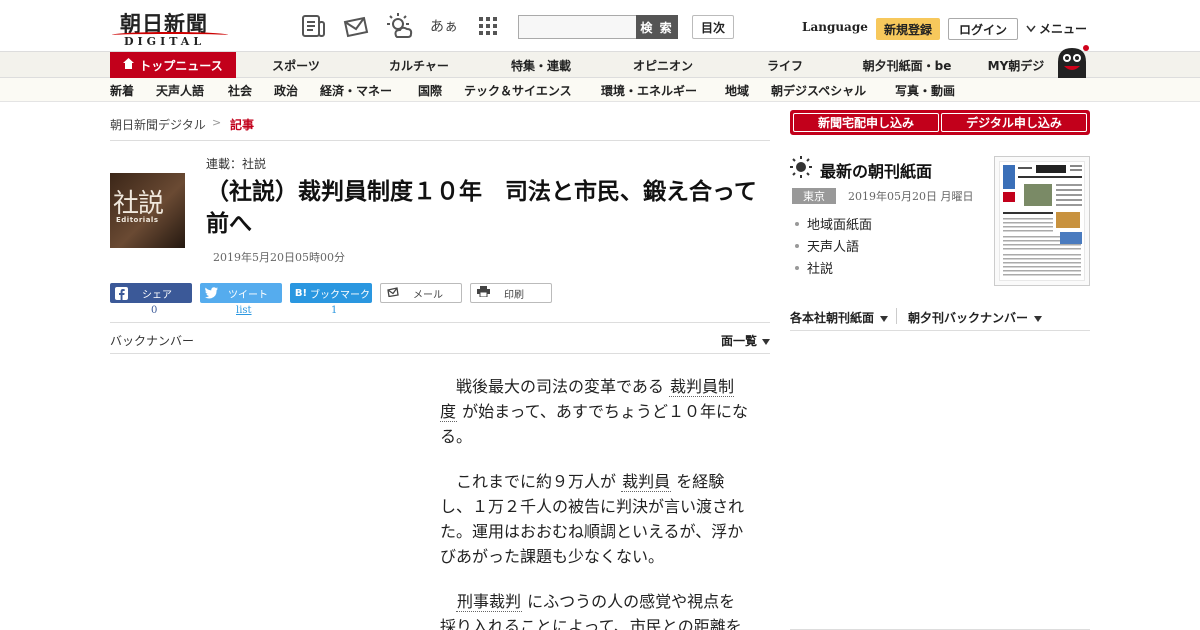 This screenshot has width=1200, height=630. What do you see at coordinates (646, 482) in the screenshot?
I see `keyword-link: 裁判員` at bounding box center [646, 482].